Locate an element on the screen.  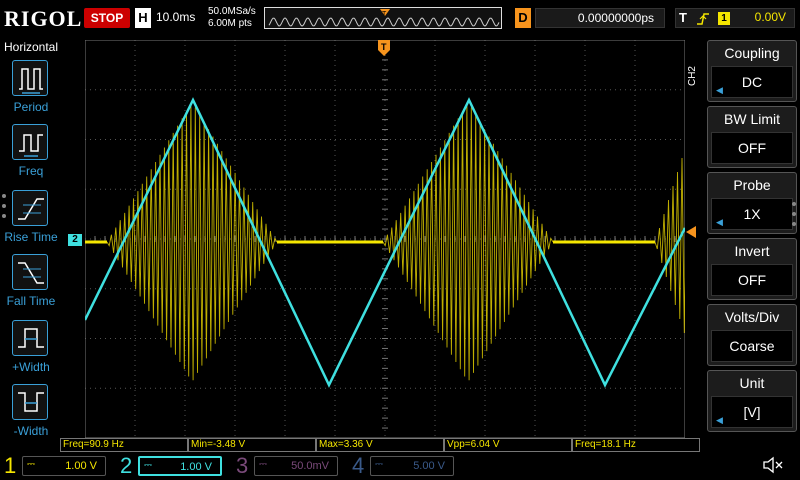
probe-value: ◀ 1X is located at coordinates (752, 214).